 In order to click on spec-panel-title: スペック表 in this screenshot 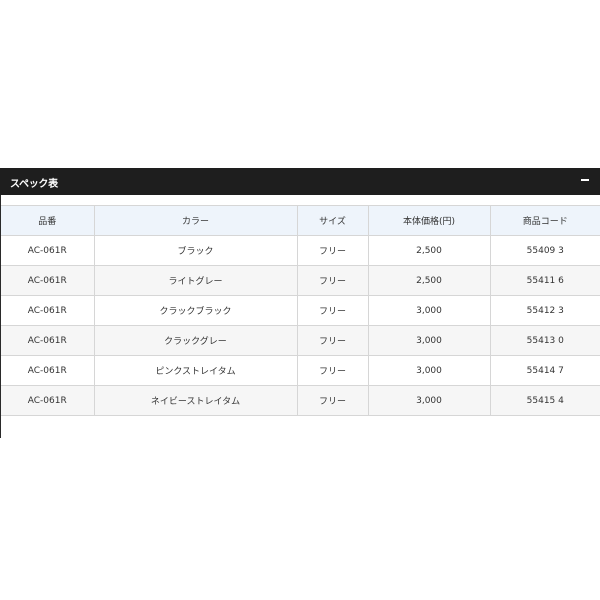, I will do `click(34, 184)`.